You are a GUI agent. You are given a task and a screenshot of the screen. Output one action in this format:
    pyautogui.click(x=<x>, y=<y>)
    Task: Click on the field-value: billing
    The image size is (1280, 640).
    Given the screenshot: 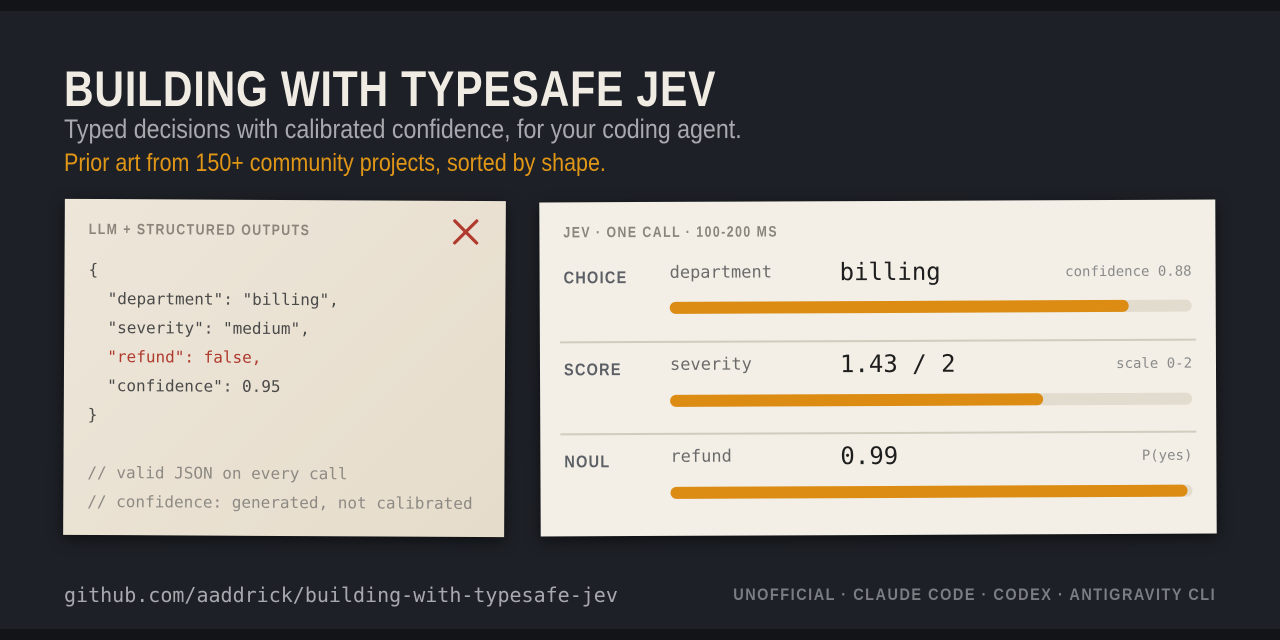 What is the action you would take?
    pyautogui.click(x=890, y=272)
    